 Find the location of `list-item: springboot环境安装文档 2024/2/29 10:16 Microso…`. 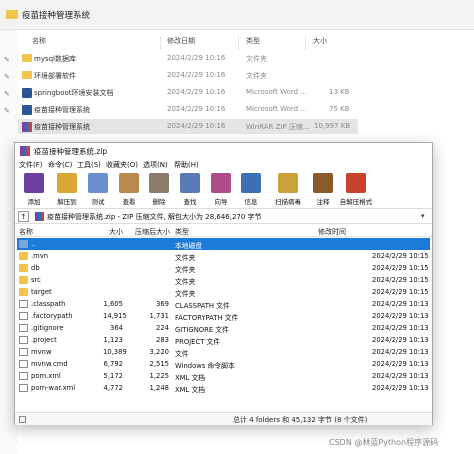

list-item: springboot环境安装文档 2024/2/29 10:16 Microso… is located at coordinates (188, 92).